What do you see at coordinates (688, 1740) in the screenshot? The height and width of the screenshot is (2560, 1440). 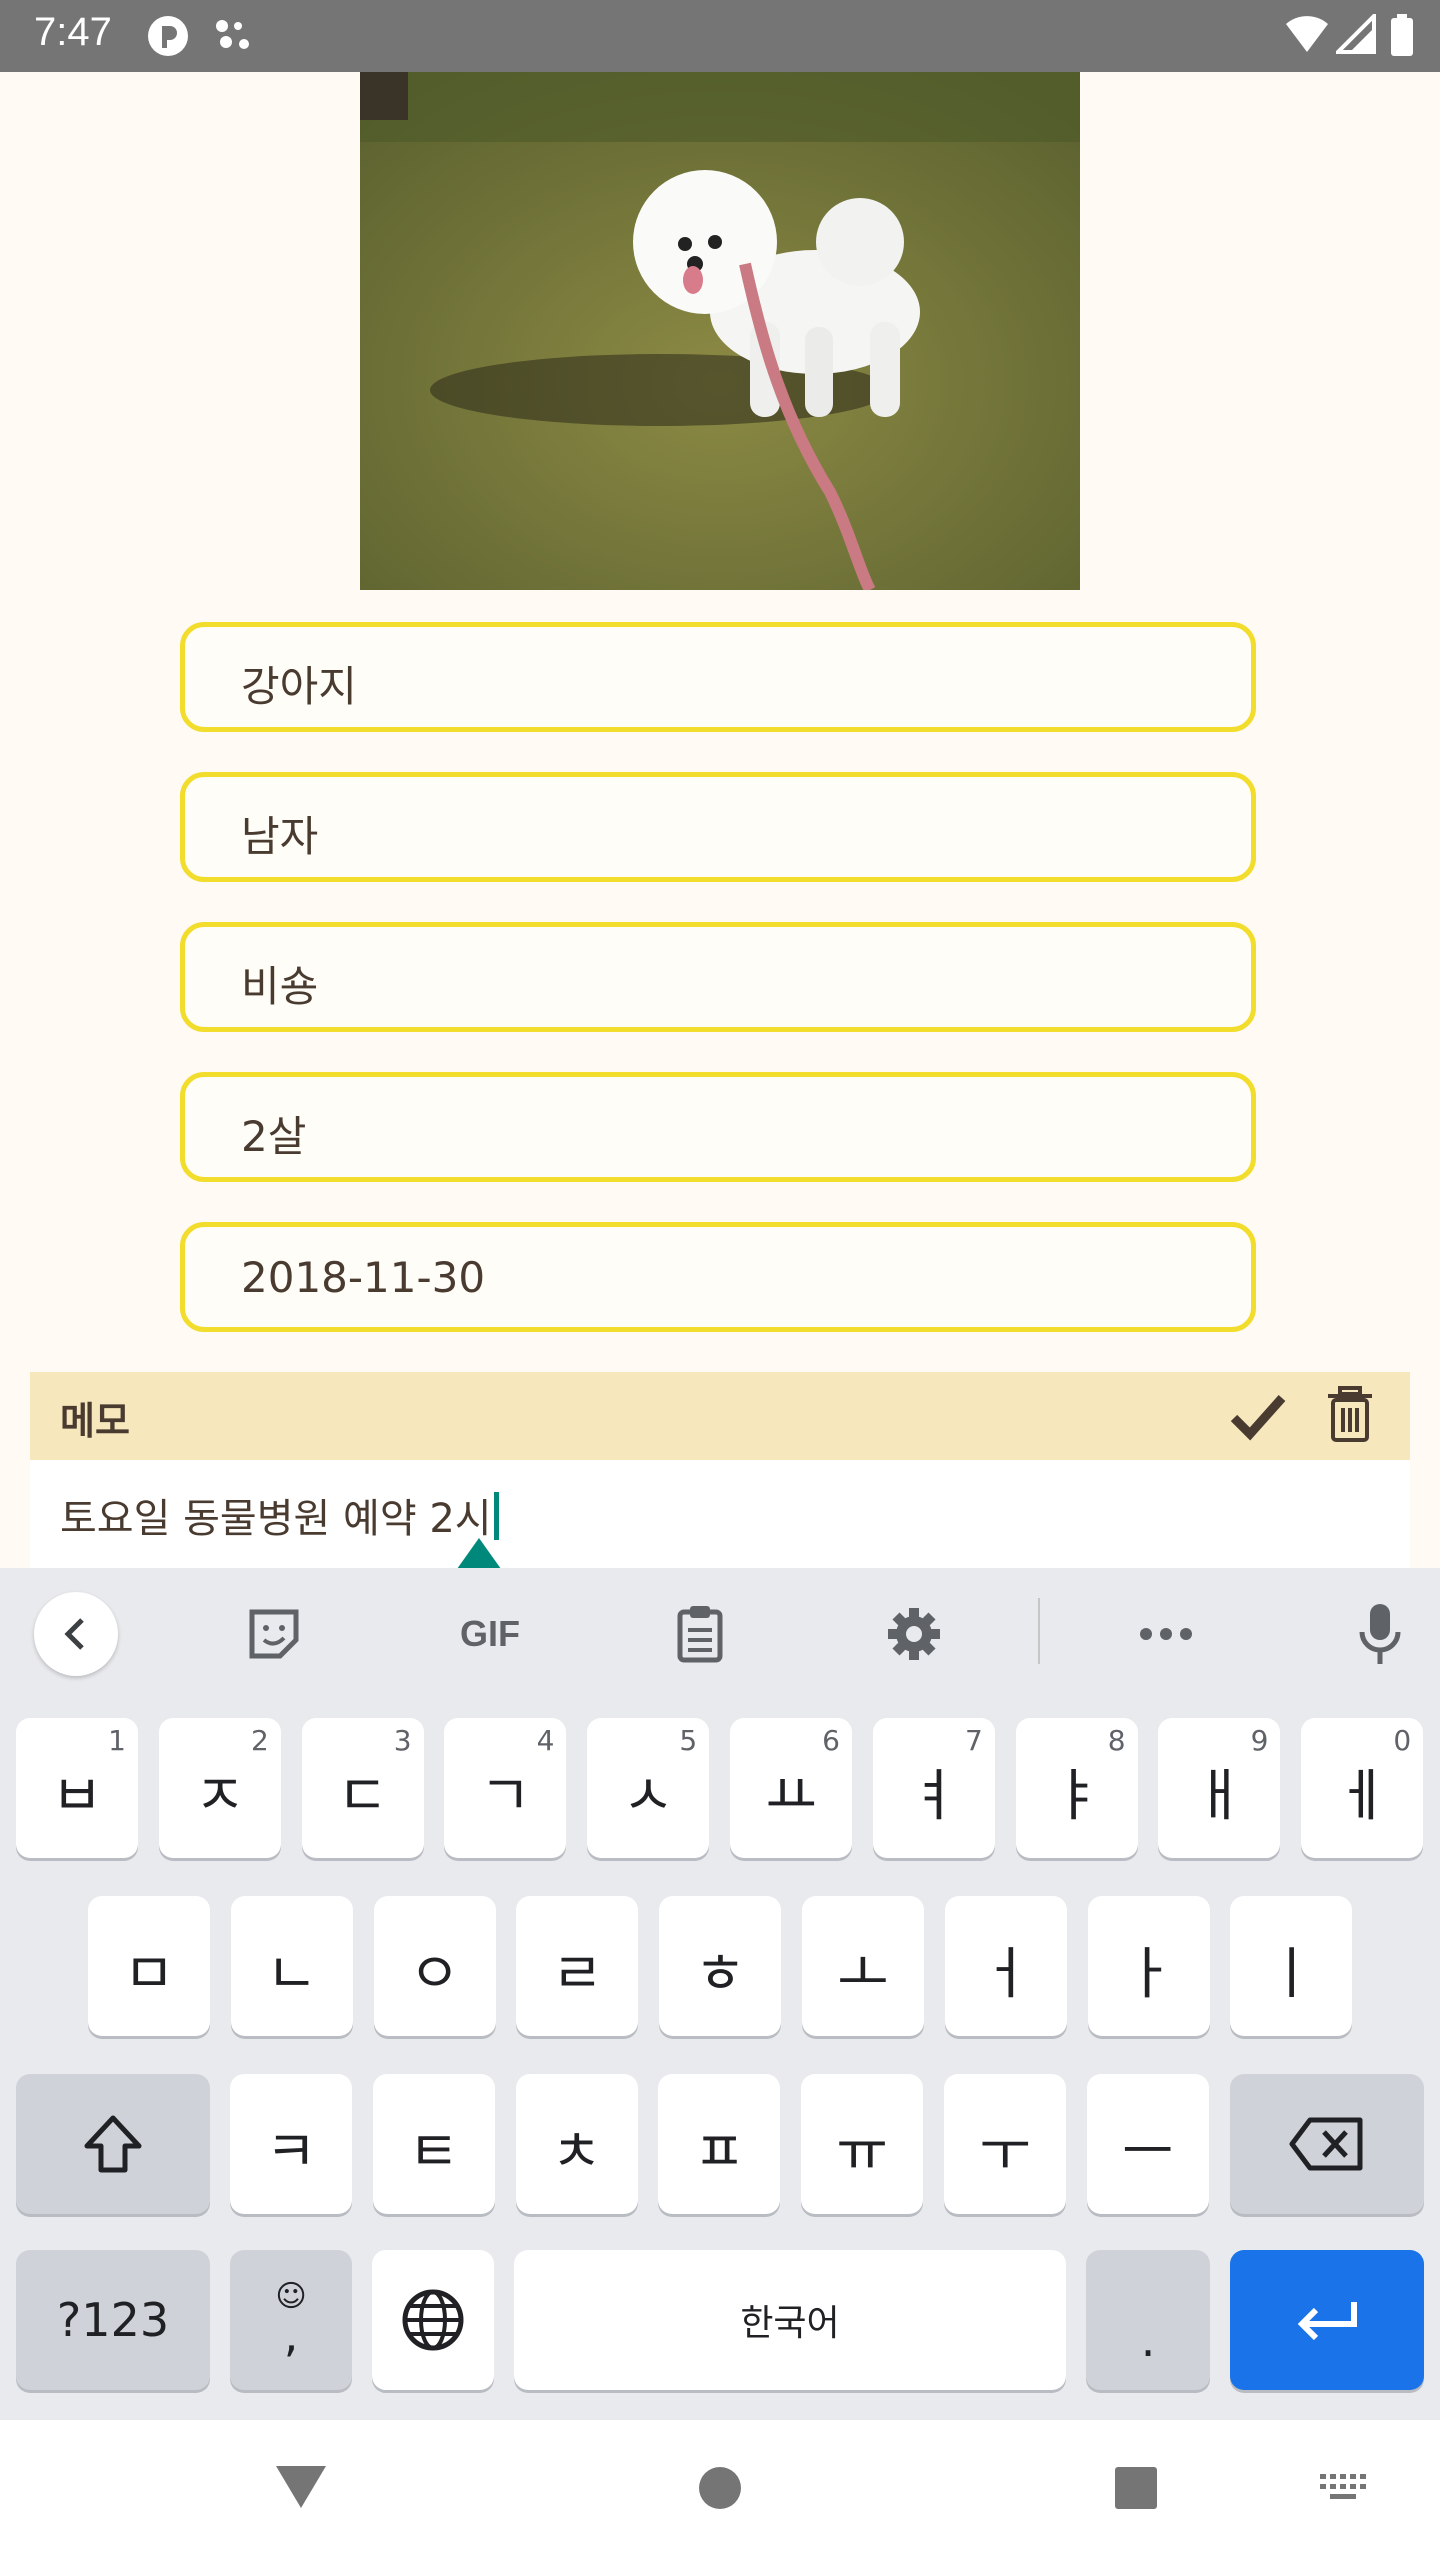 I see `key-hint: 5` at bounding box center [688, 1740].